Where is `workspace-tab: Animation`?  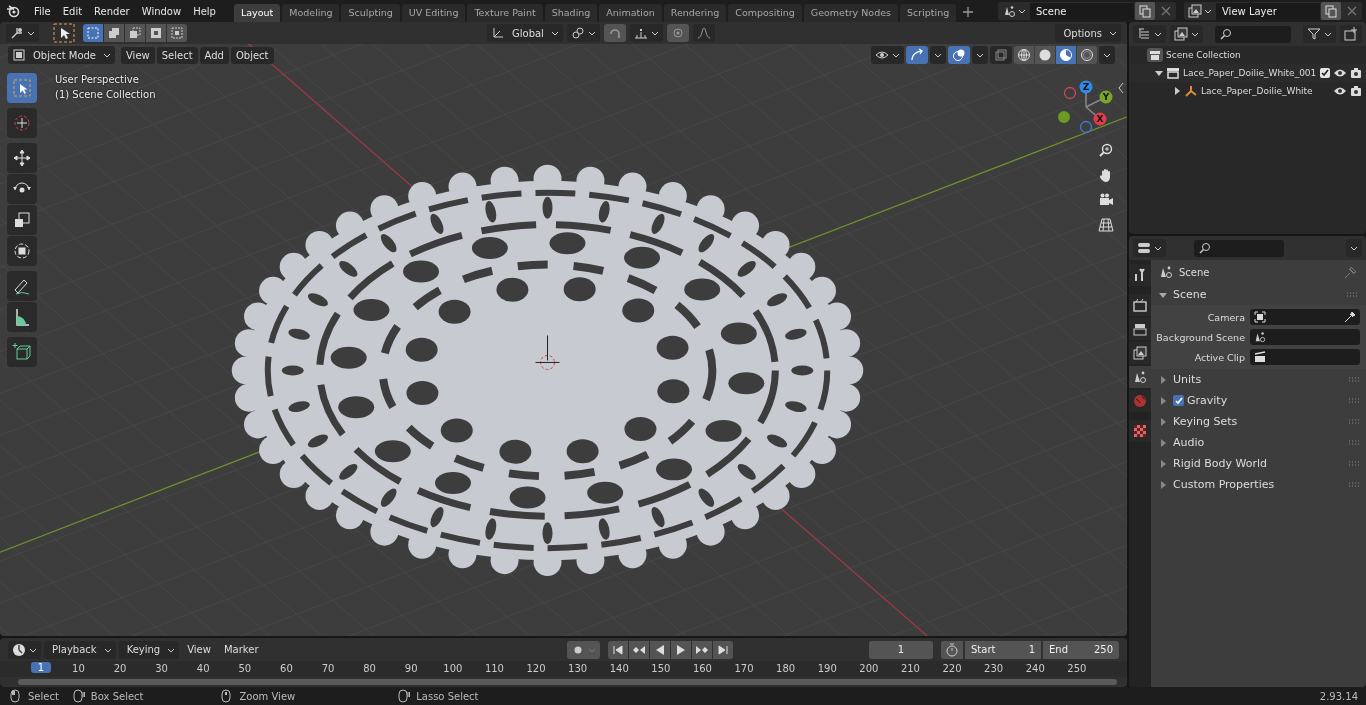 workspace-tab: Animation is located at coordinates (630, 13).